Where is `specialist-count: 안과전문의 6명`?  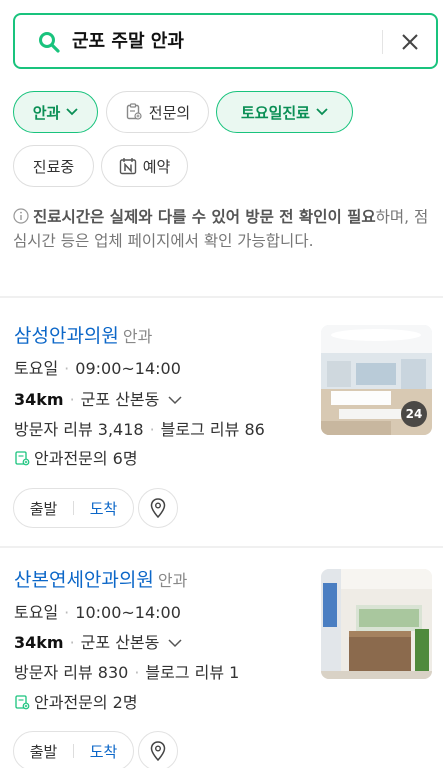
specialist-count: 안과전문의 6명 is located at coordinates (86, 458).